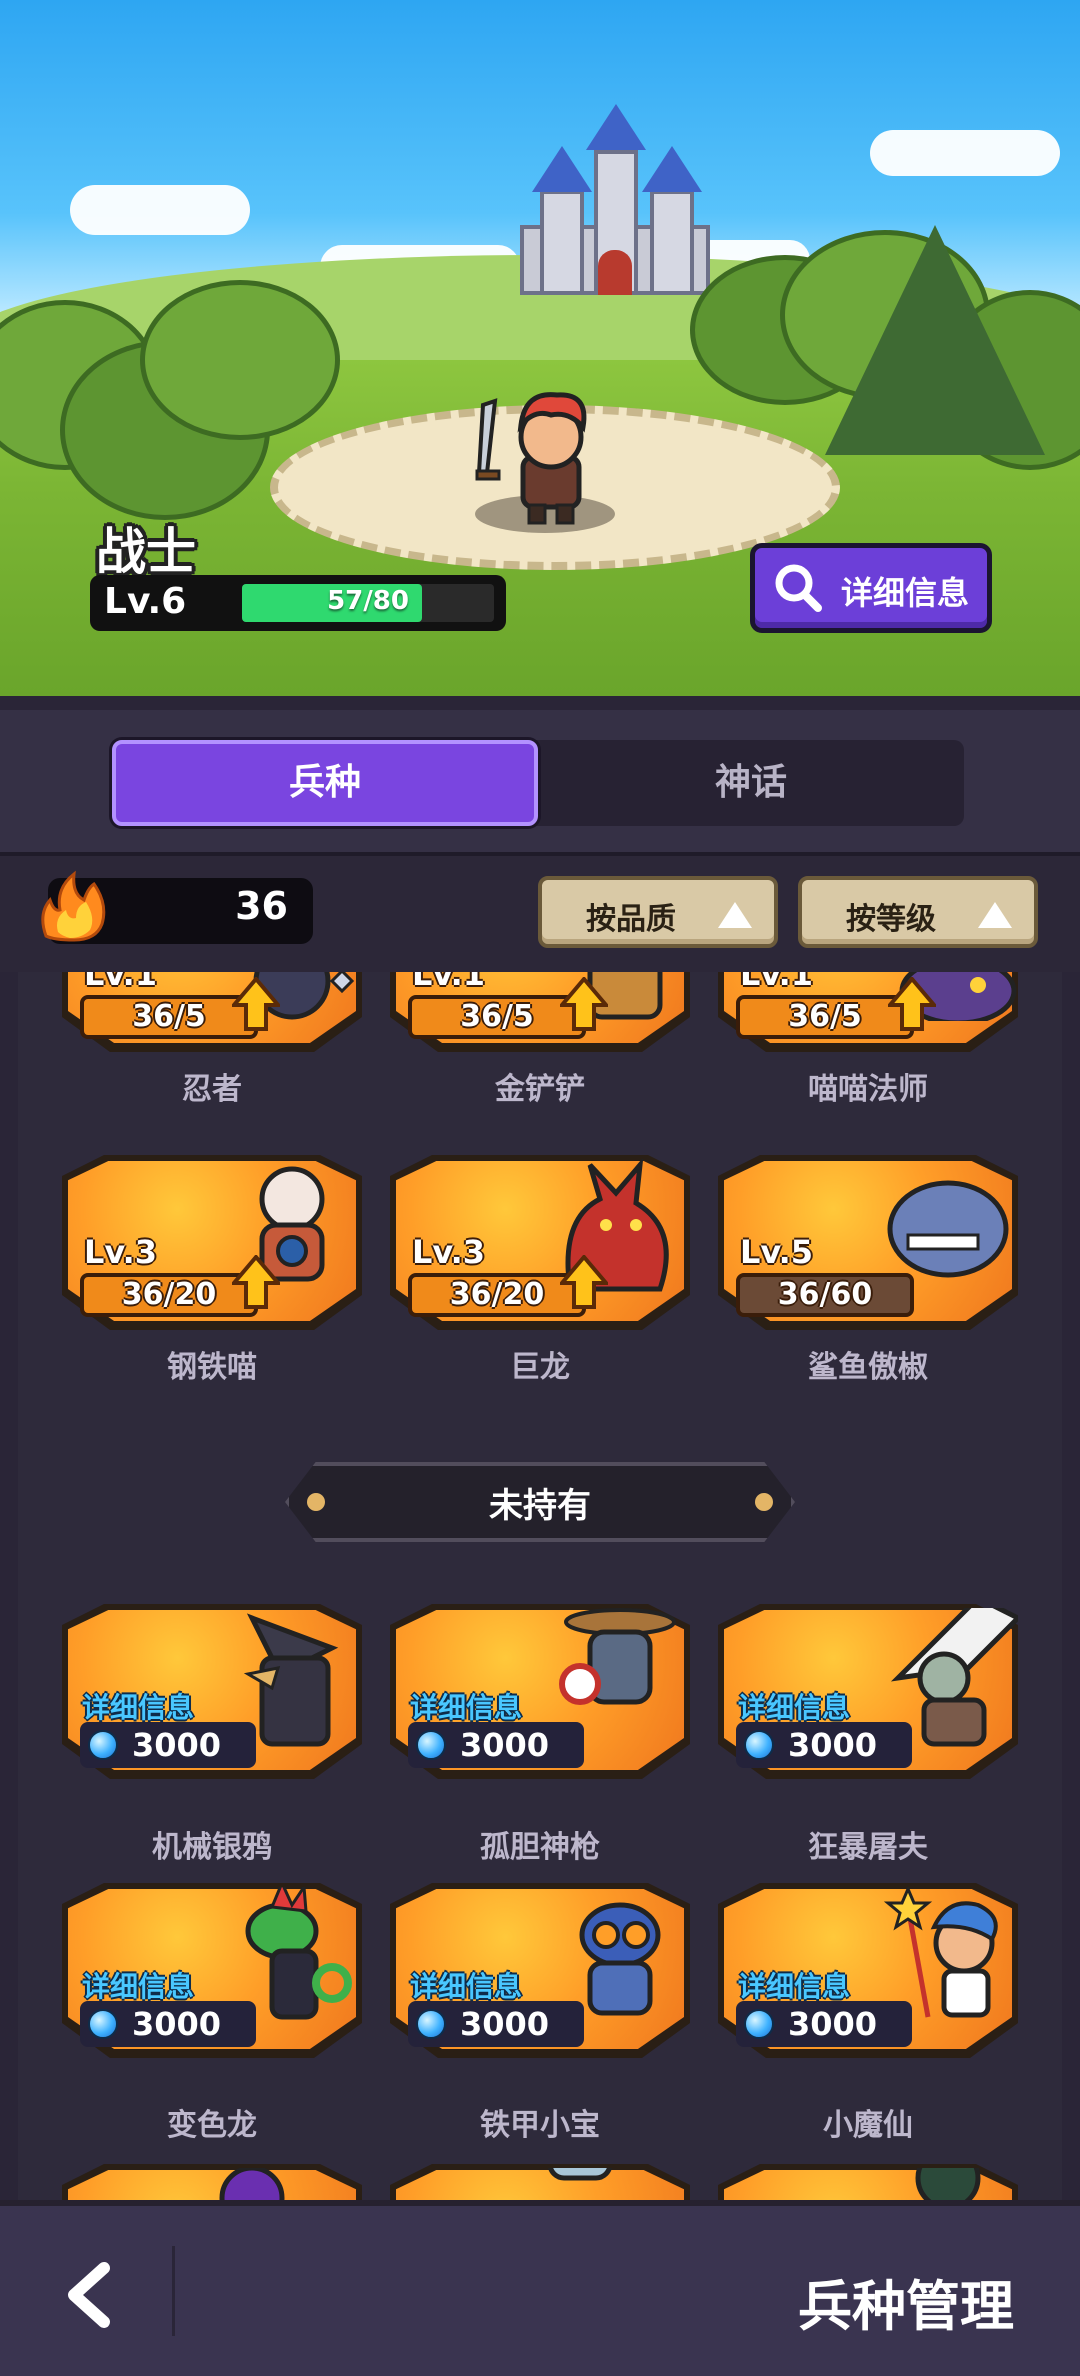  Describe the element at coordinates (868, 2125) in the screenshot. I see `unit-name: 小魔仙` at that location.